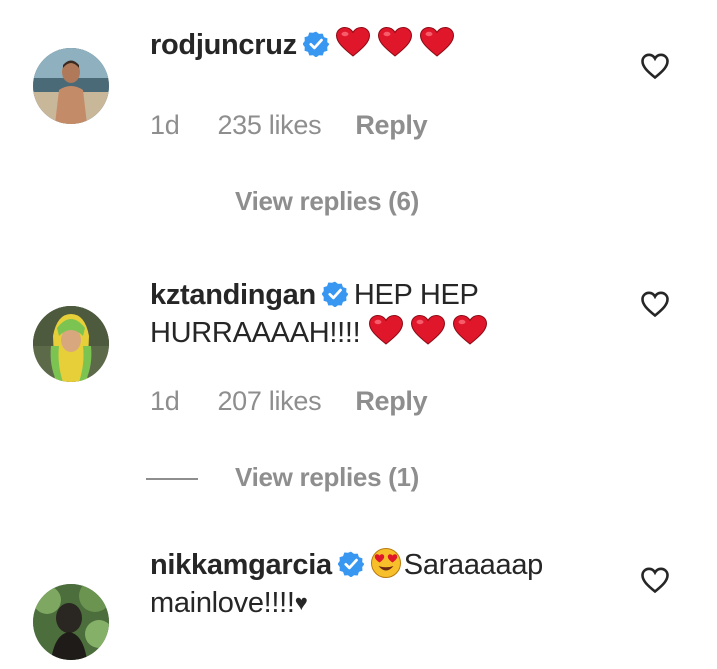 The height and width of the screenshot is (669, 717). What do you see at coordinates (327, 201) in the screenshot?
I see `view-replies-button: View replies (6)` at bounding box center [327, 201].